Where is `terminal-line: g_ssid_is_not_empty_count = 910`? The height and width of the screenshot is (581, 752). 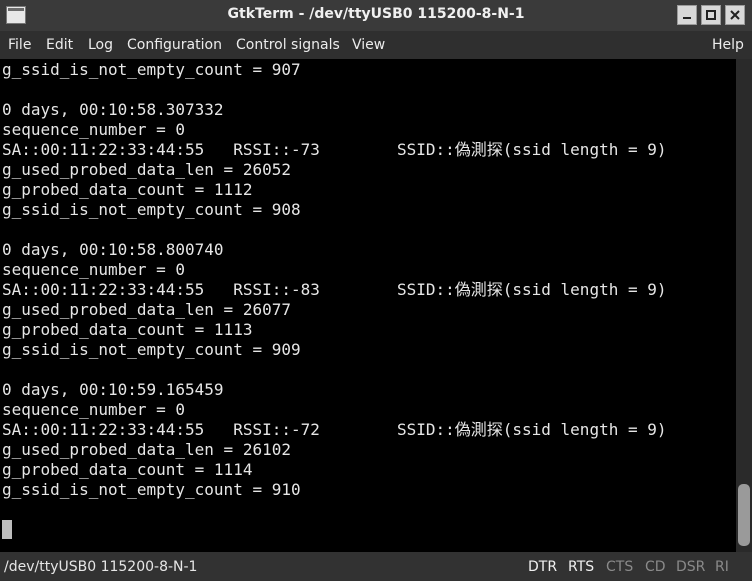 terminal-line: g_ssid_is_not_empty_count = 910 is located at coordinates (151, 489).